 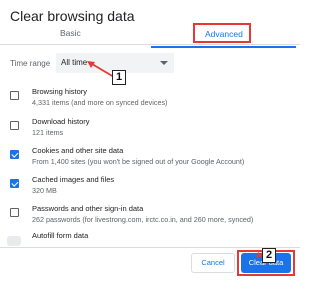 I want to click on item-subtitle: 121 items, so click(x=48, y=132).